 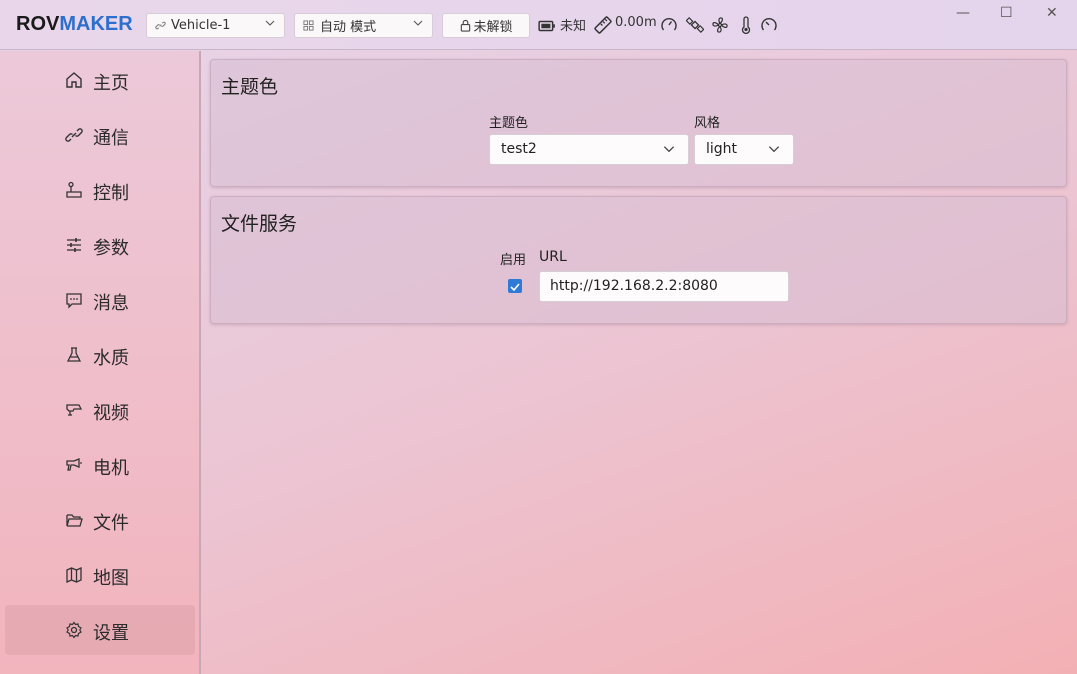 What do you see at coordinates (111, 358) in the screenshot?
I see `sidebar-item-label: 水质` at bounding box center [111, 358].